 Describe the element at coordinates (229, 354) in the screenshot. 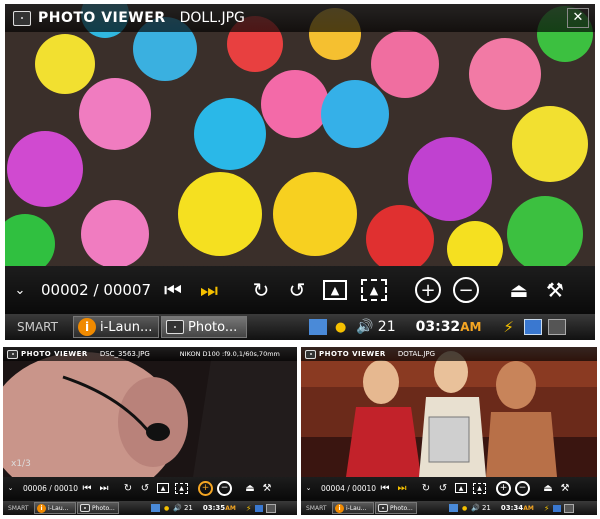

I see `exif-info: NIKON D100 :f9.0,1/60s,70mm` at that location.